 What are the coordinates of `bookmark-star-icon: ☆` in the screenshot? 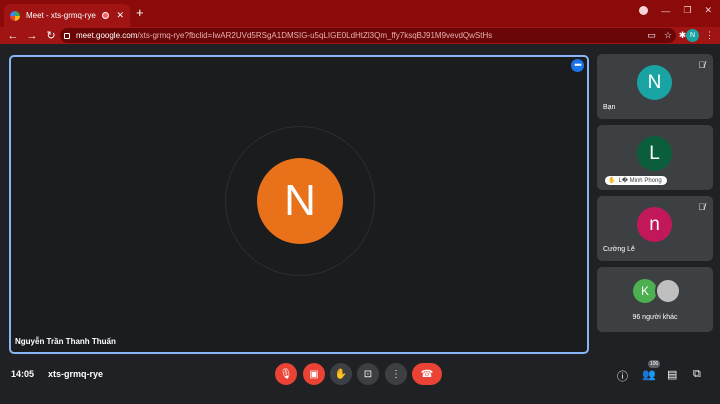 It's located at (668, 35).